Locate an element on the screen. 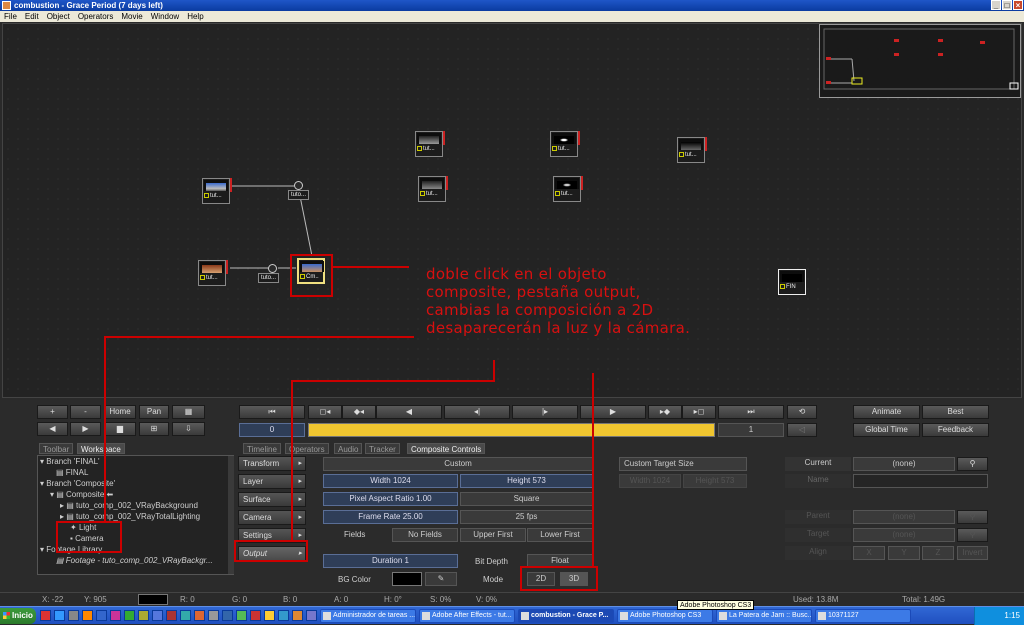 The image size is (1024, 625). pick-parent-icon: ⚲ is located at coordinates (972, 517).